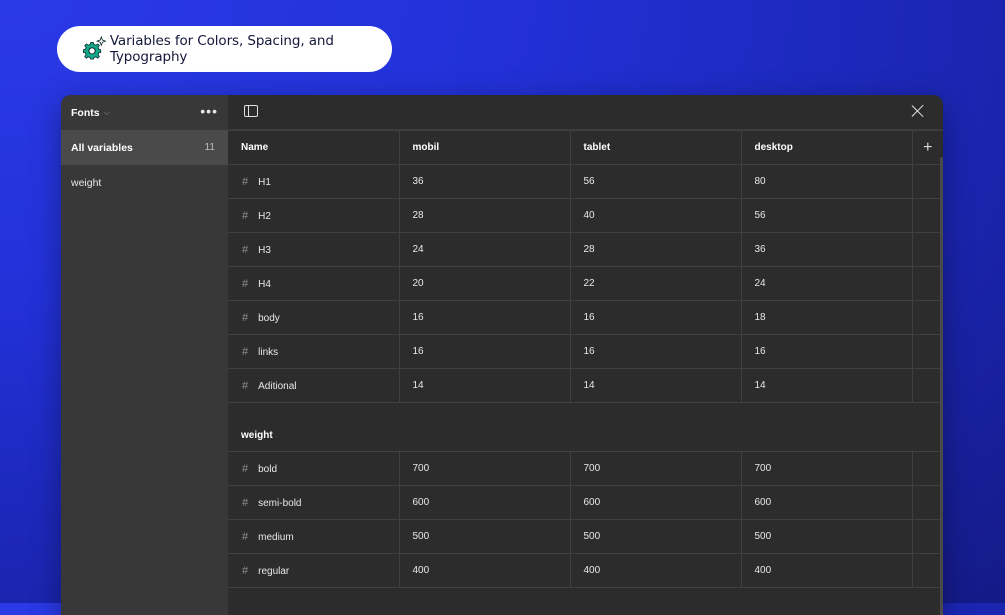  Describe the element at coordinates (107, 113) in the screenshot. I see `chevron-down-icon: ⌵` at that location.